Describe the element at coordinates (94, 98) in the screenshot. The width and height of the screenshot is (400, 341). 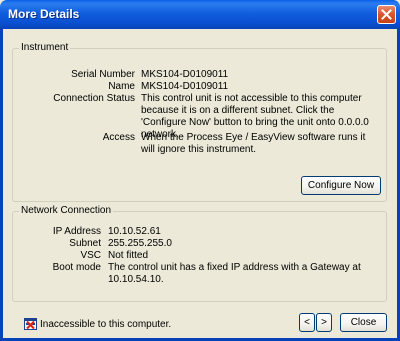
I see `connection-status-label: Connection Status` at that location.